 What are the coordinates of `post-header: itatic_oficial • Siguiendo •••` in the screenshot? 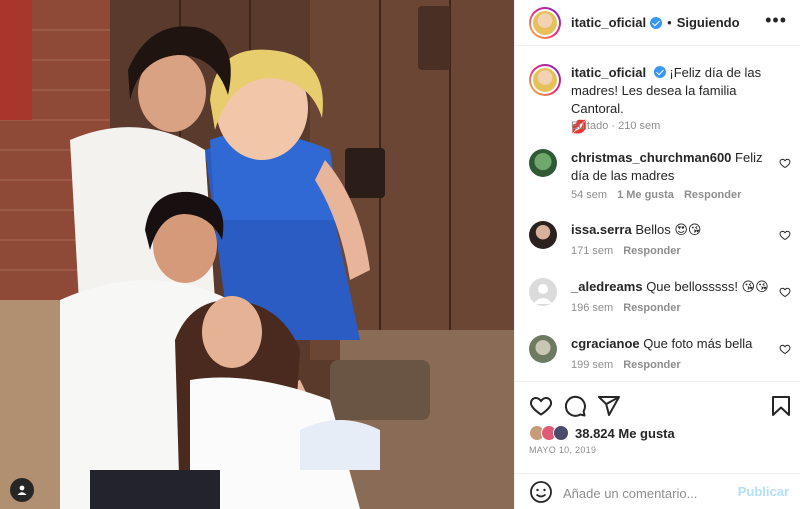 It's located at (657, 23).